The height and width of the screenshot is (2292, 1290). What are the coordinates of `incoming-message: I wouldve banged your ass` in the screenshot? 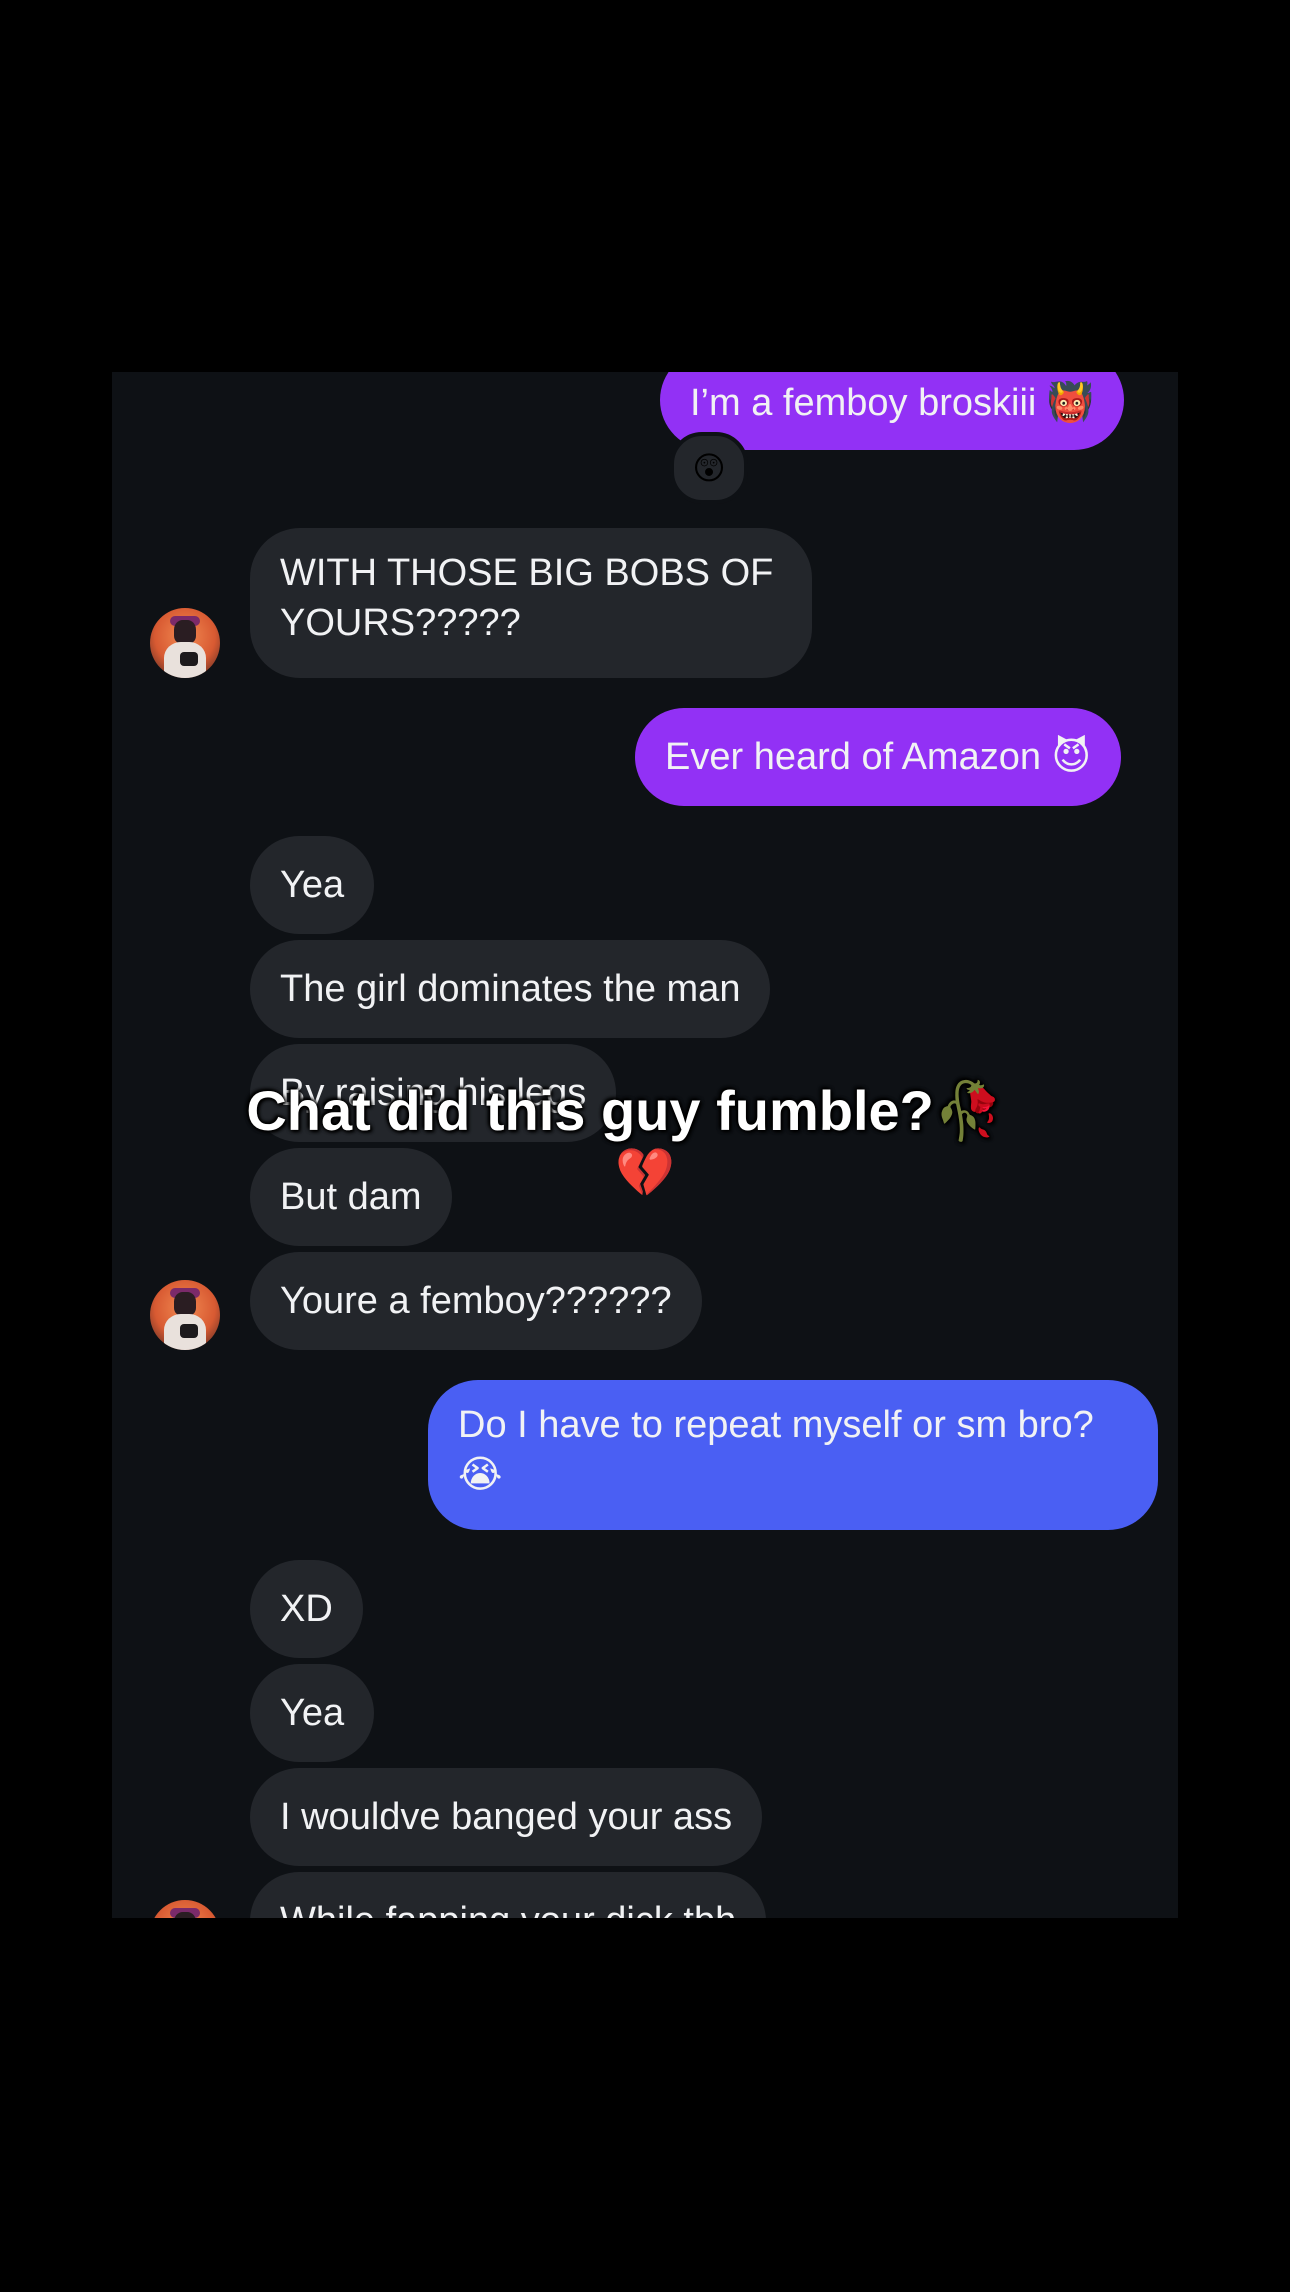 It's located at (506, 1817).